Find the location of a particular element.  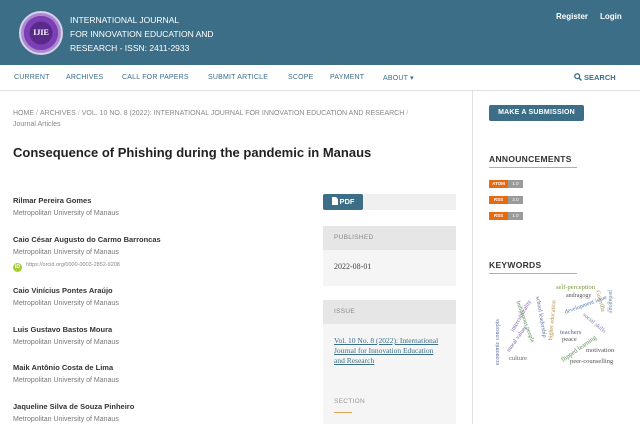

keyword: teachers is located at coordinates (570, 332).